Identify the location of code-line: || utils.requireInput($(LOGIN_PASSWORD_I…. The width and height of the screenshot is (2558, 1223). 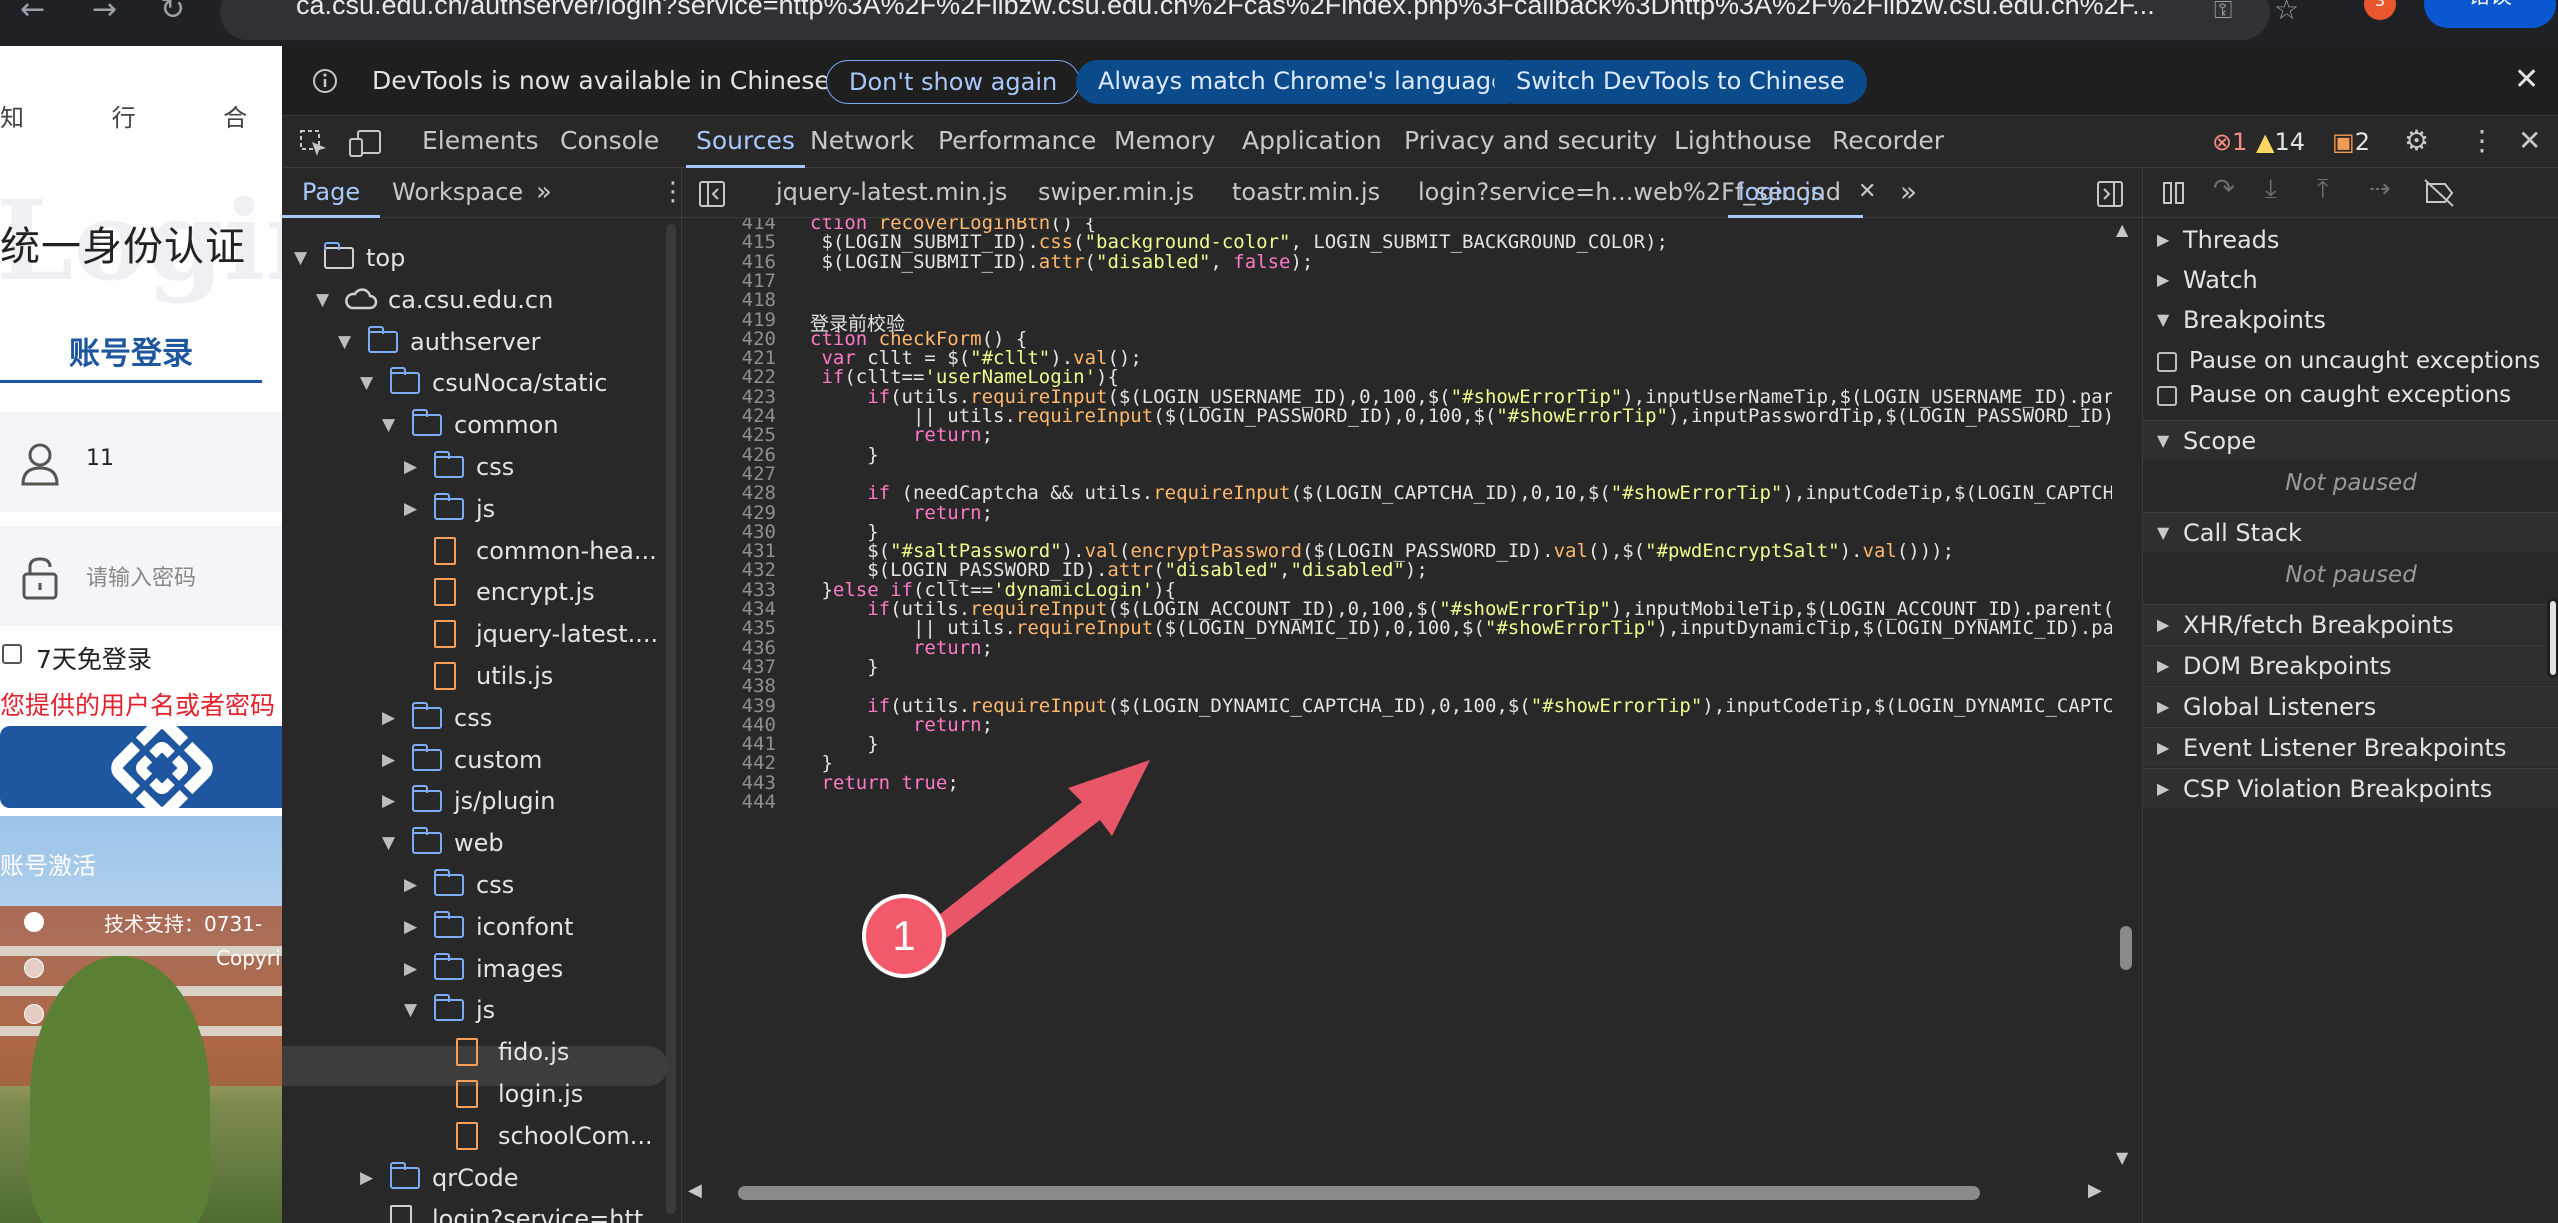
(1461, 416).